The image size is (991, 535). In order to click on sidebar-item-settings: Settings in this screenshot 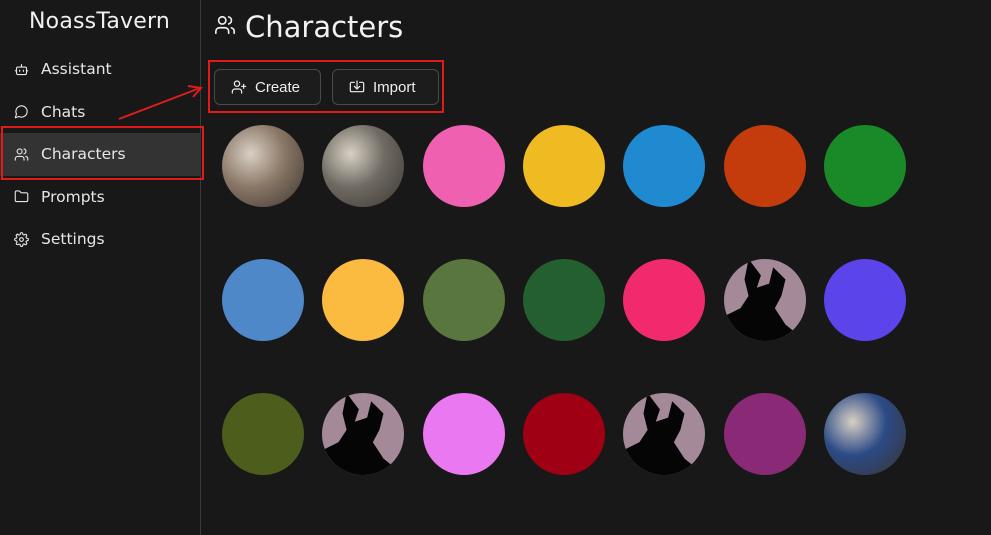, I will do `click(100, 239)`.